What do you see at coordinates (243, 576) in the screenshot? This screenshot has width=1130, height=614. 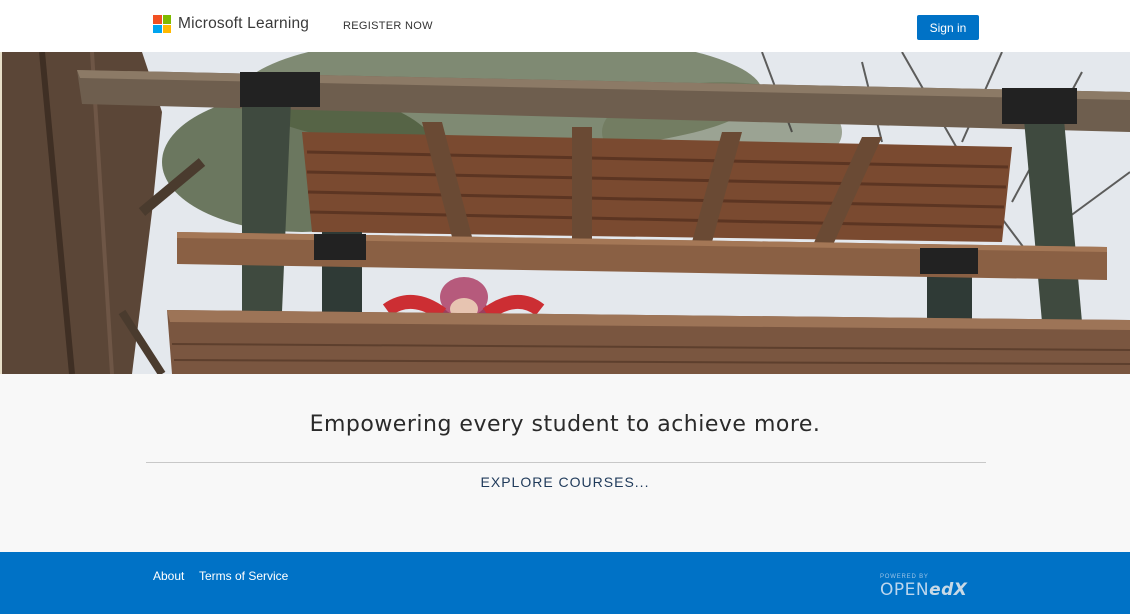 I see `footer-link-terms-of-service: Terms of Service` at bounding box center [243, 576].